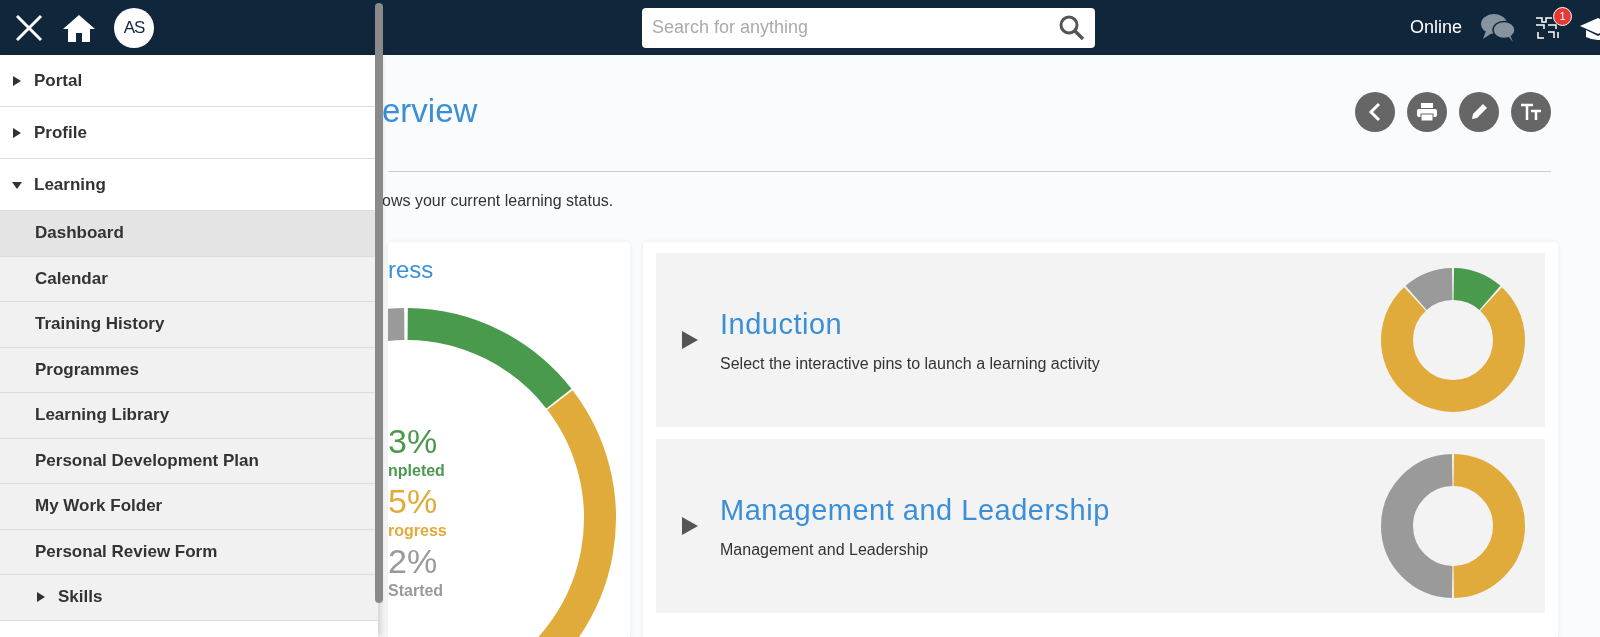  I want to click on stat-label: rogress, so click(417, 531).